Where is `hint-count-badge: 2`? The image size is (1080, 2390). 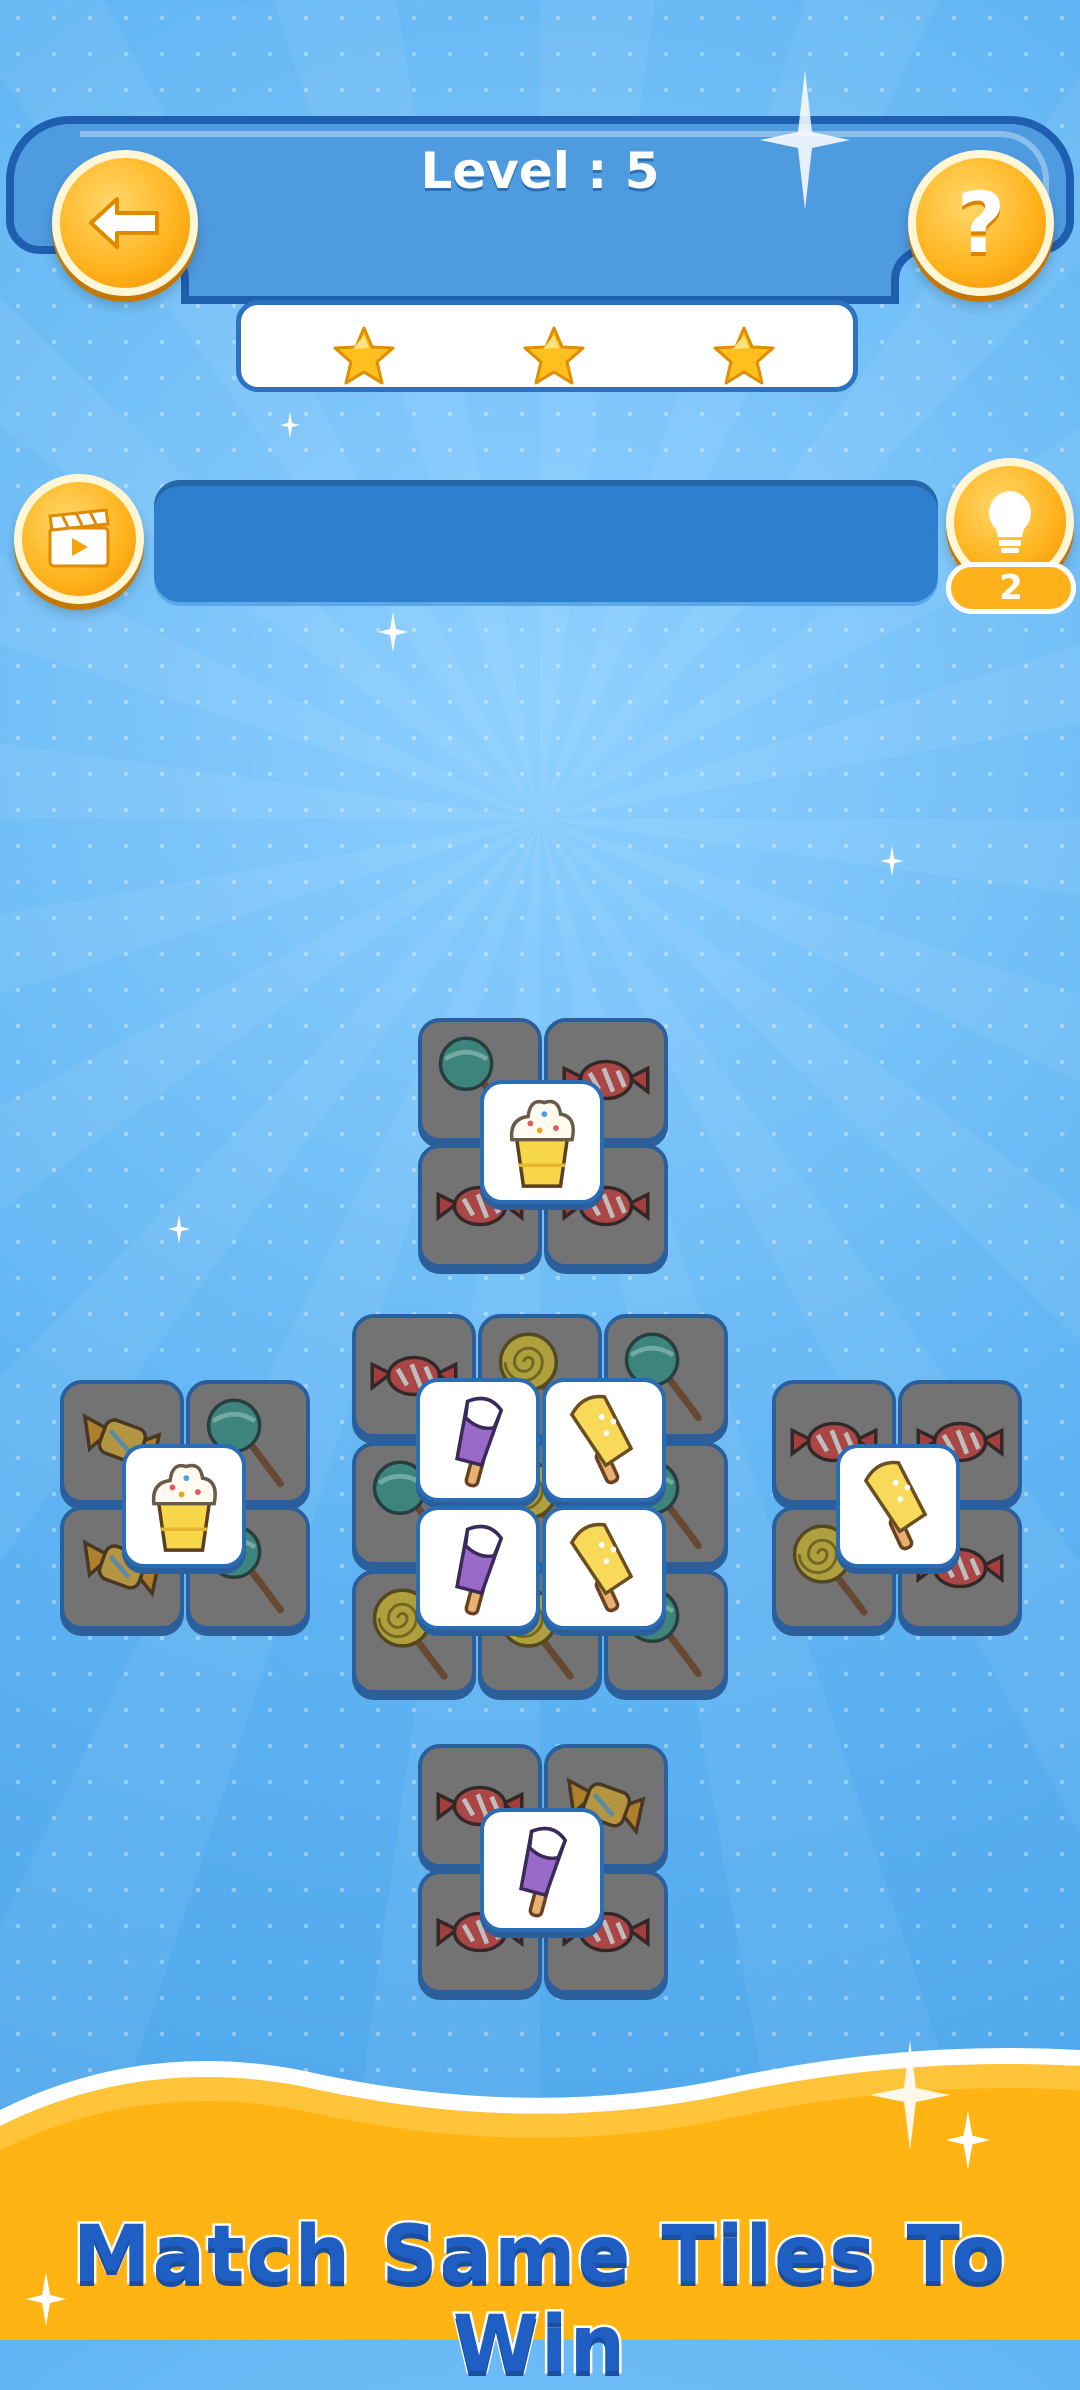 hint-count-badge: 2 is located at coordinates (1011, 588).